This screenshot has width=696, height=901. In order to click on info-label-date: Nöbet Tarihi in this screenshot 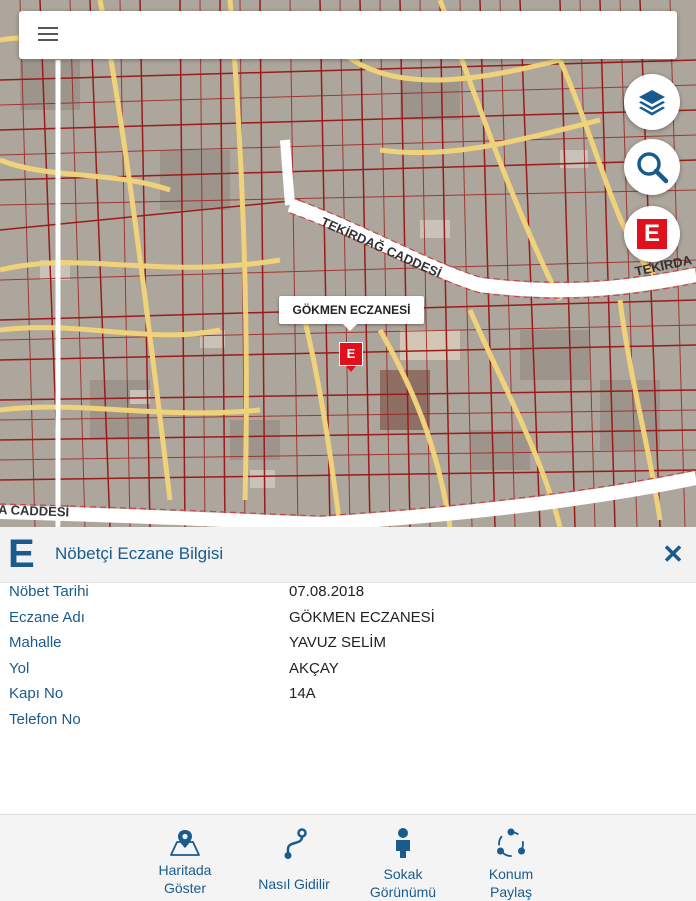, I will do `click(49, 591)`.